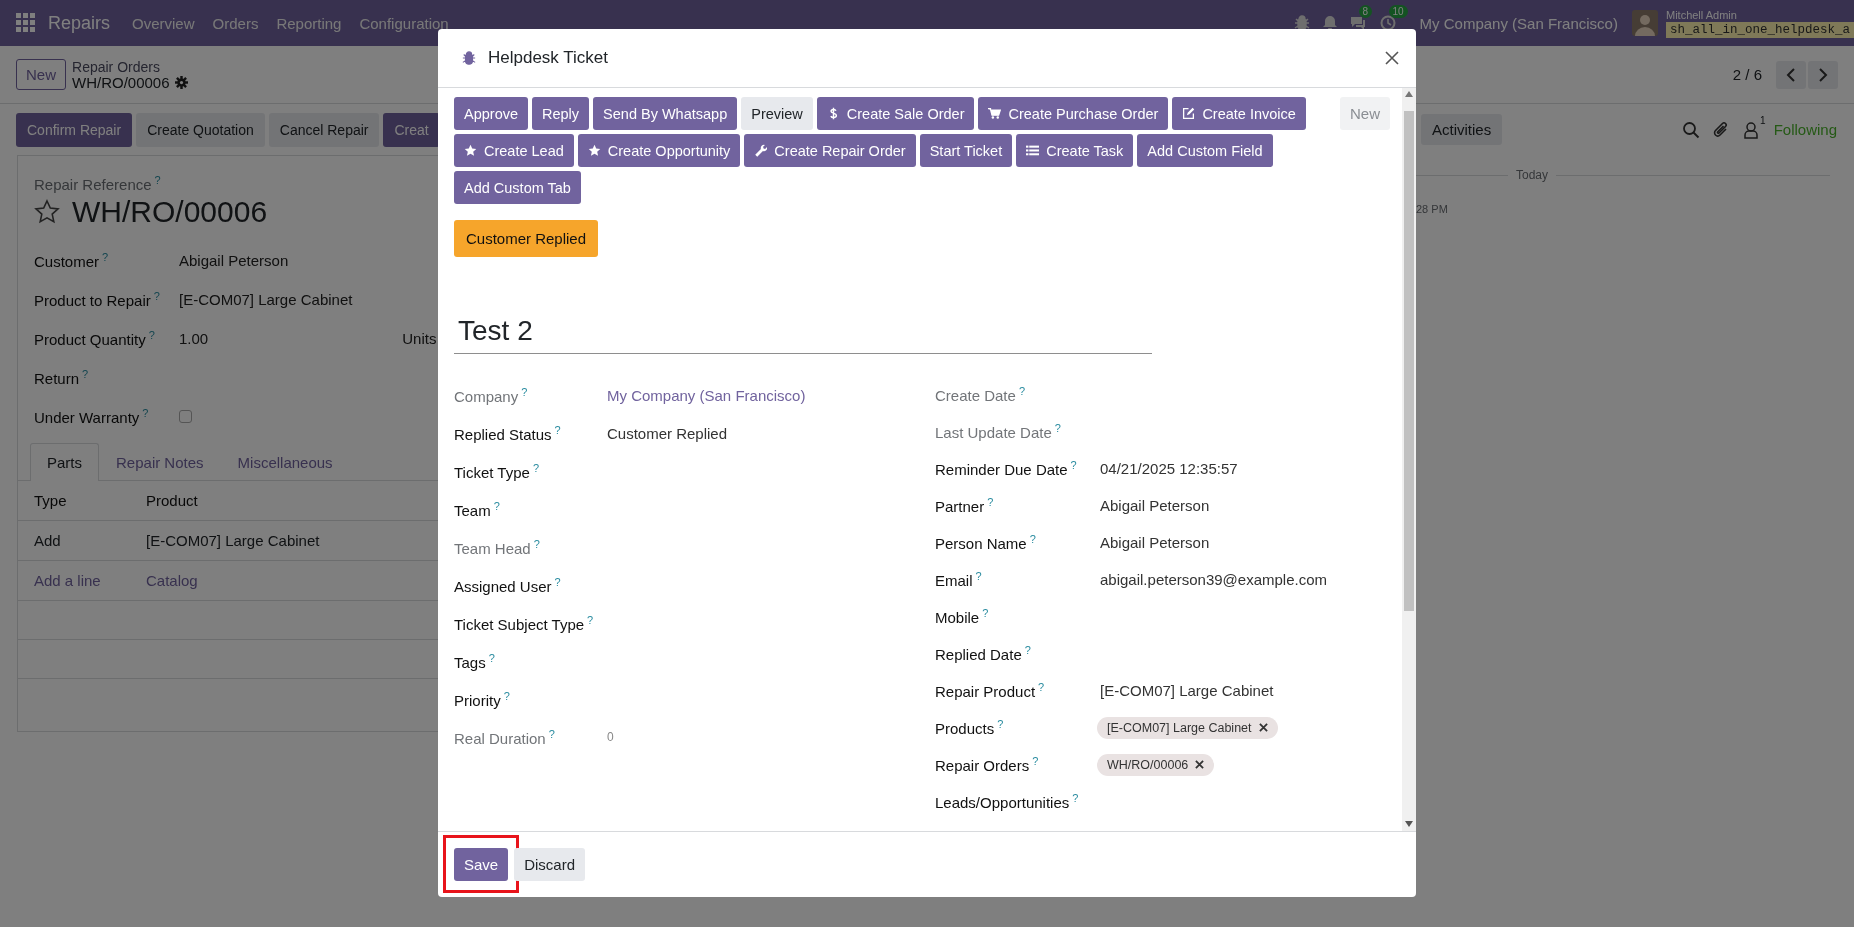 The width and height of the screenshot is (1854, 927). What do you see at coordinates (185, 416) in the screenshot?
I see `checkbox` at bounding box center [185, 416].